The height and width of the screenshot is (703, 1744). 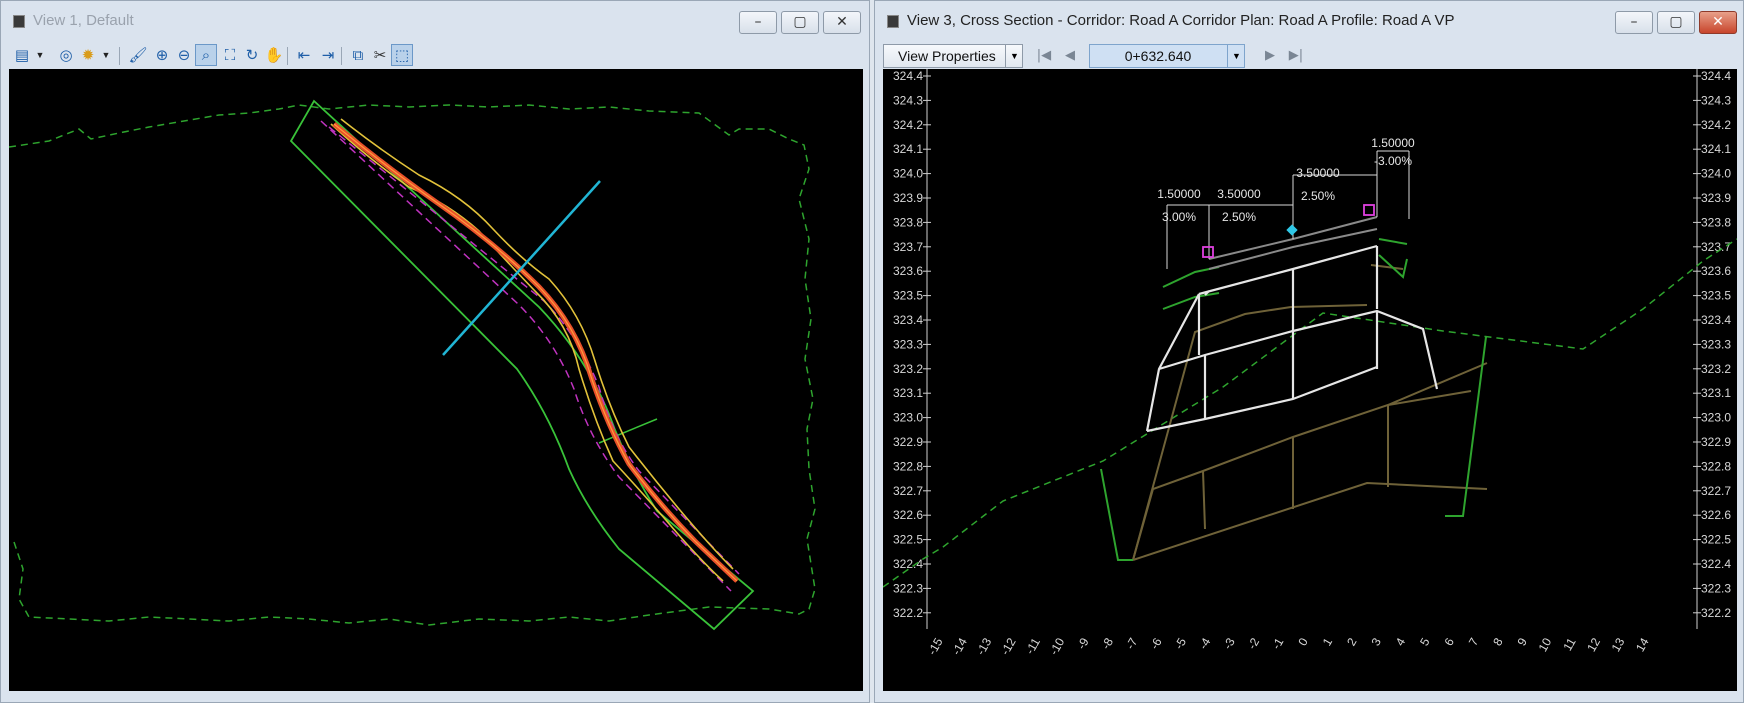 What do you see at coordinates (1569, 644) in the screenshot?
I see `x-label: 11` at bounding box center [1569, 644].